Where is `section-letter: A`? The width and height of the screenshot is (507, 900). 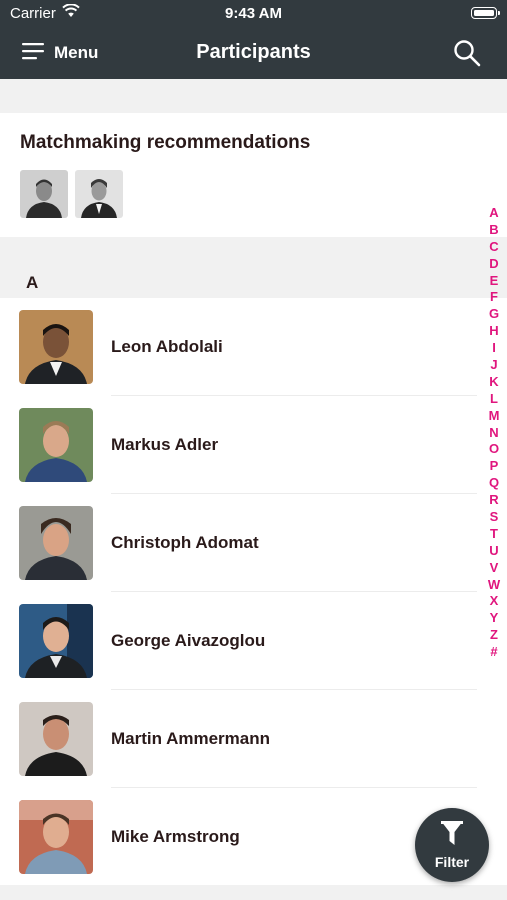 section-letter: A is located at coordinates (32, 282).